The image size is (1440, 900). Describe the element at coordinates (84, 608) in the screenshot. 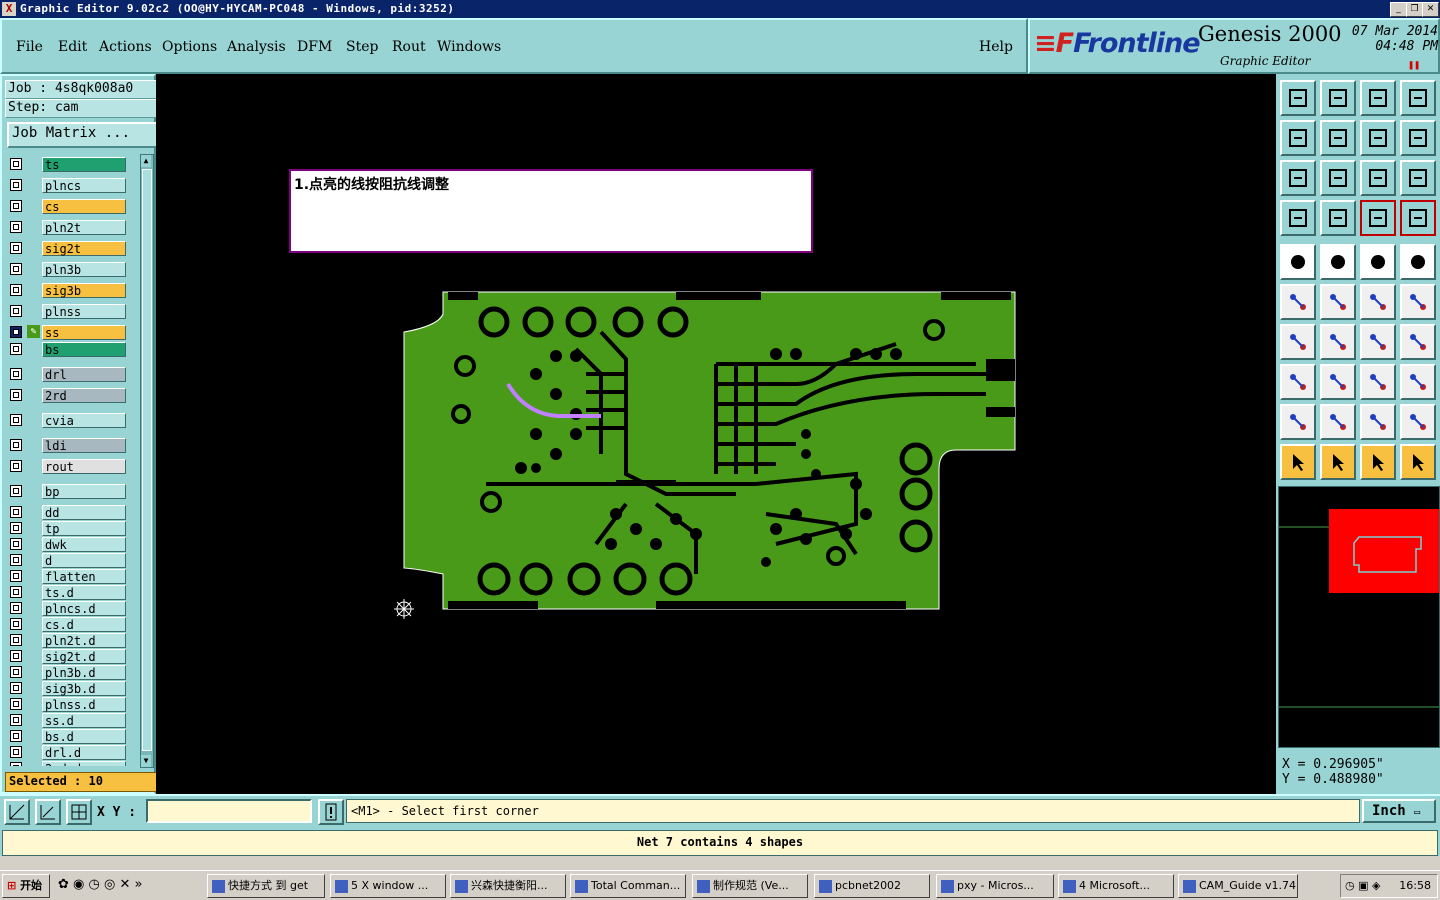

I see `layer-name: plncs.d` at that location.